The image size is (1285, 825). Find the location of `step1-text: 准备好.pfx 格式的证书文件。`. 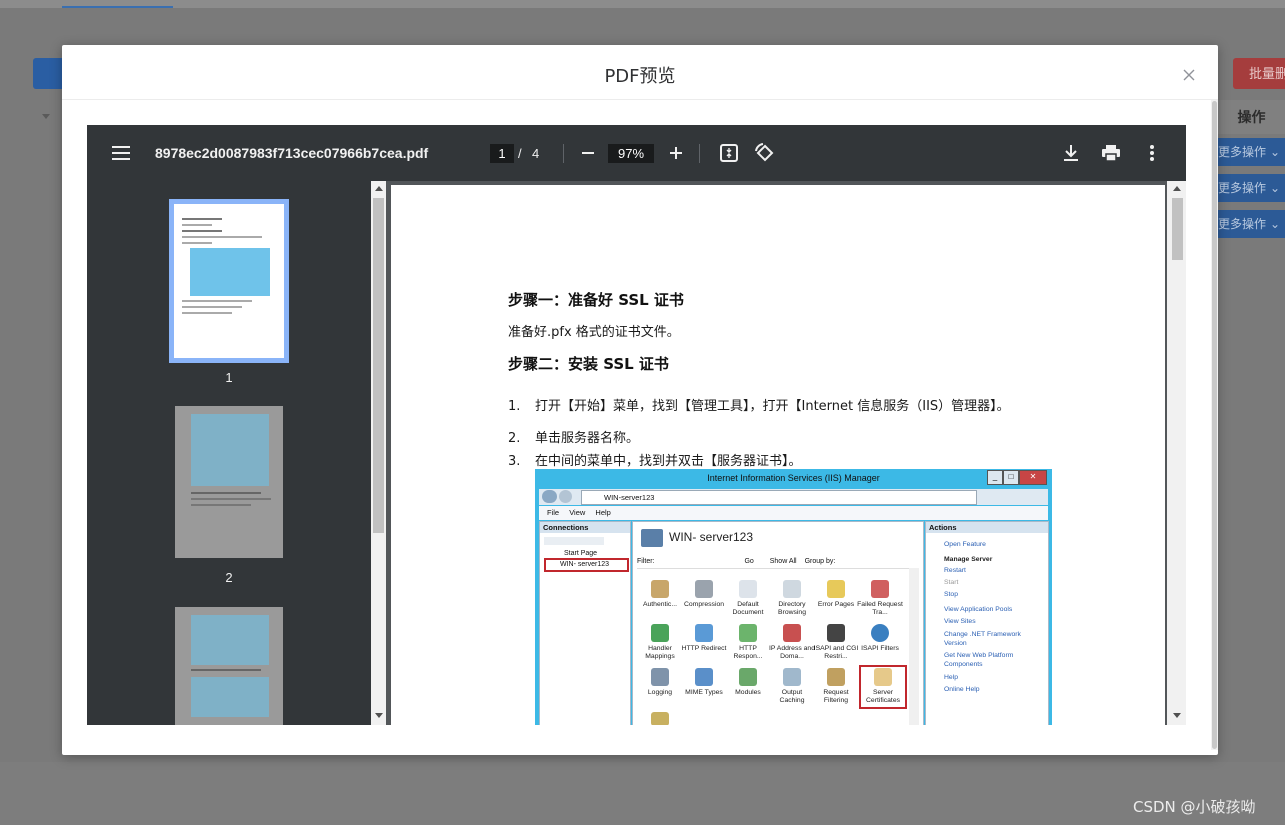

step1-text: 准备好.pfx 格式的证书文件。 is located at coordinates (594, 332).